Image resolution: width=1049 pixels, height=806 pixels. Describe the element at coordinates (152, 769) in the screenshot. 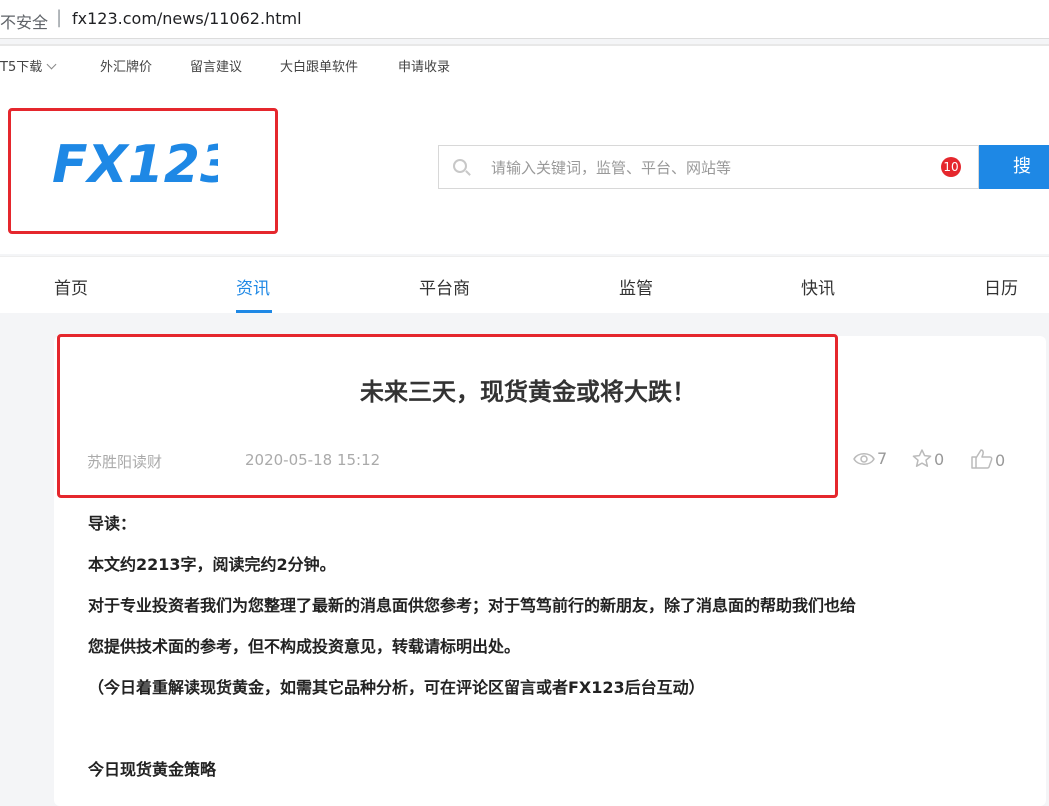

I see `article-section-heading: 今日现货黄金策略` at that location.